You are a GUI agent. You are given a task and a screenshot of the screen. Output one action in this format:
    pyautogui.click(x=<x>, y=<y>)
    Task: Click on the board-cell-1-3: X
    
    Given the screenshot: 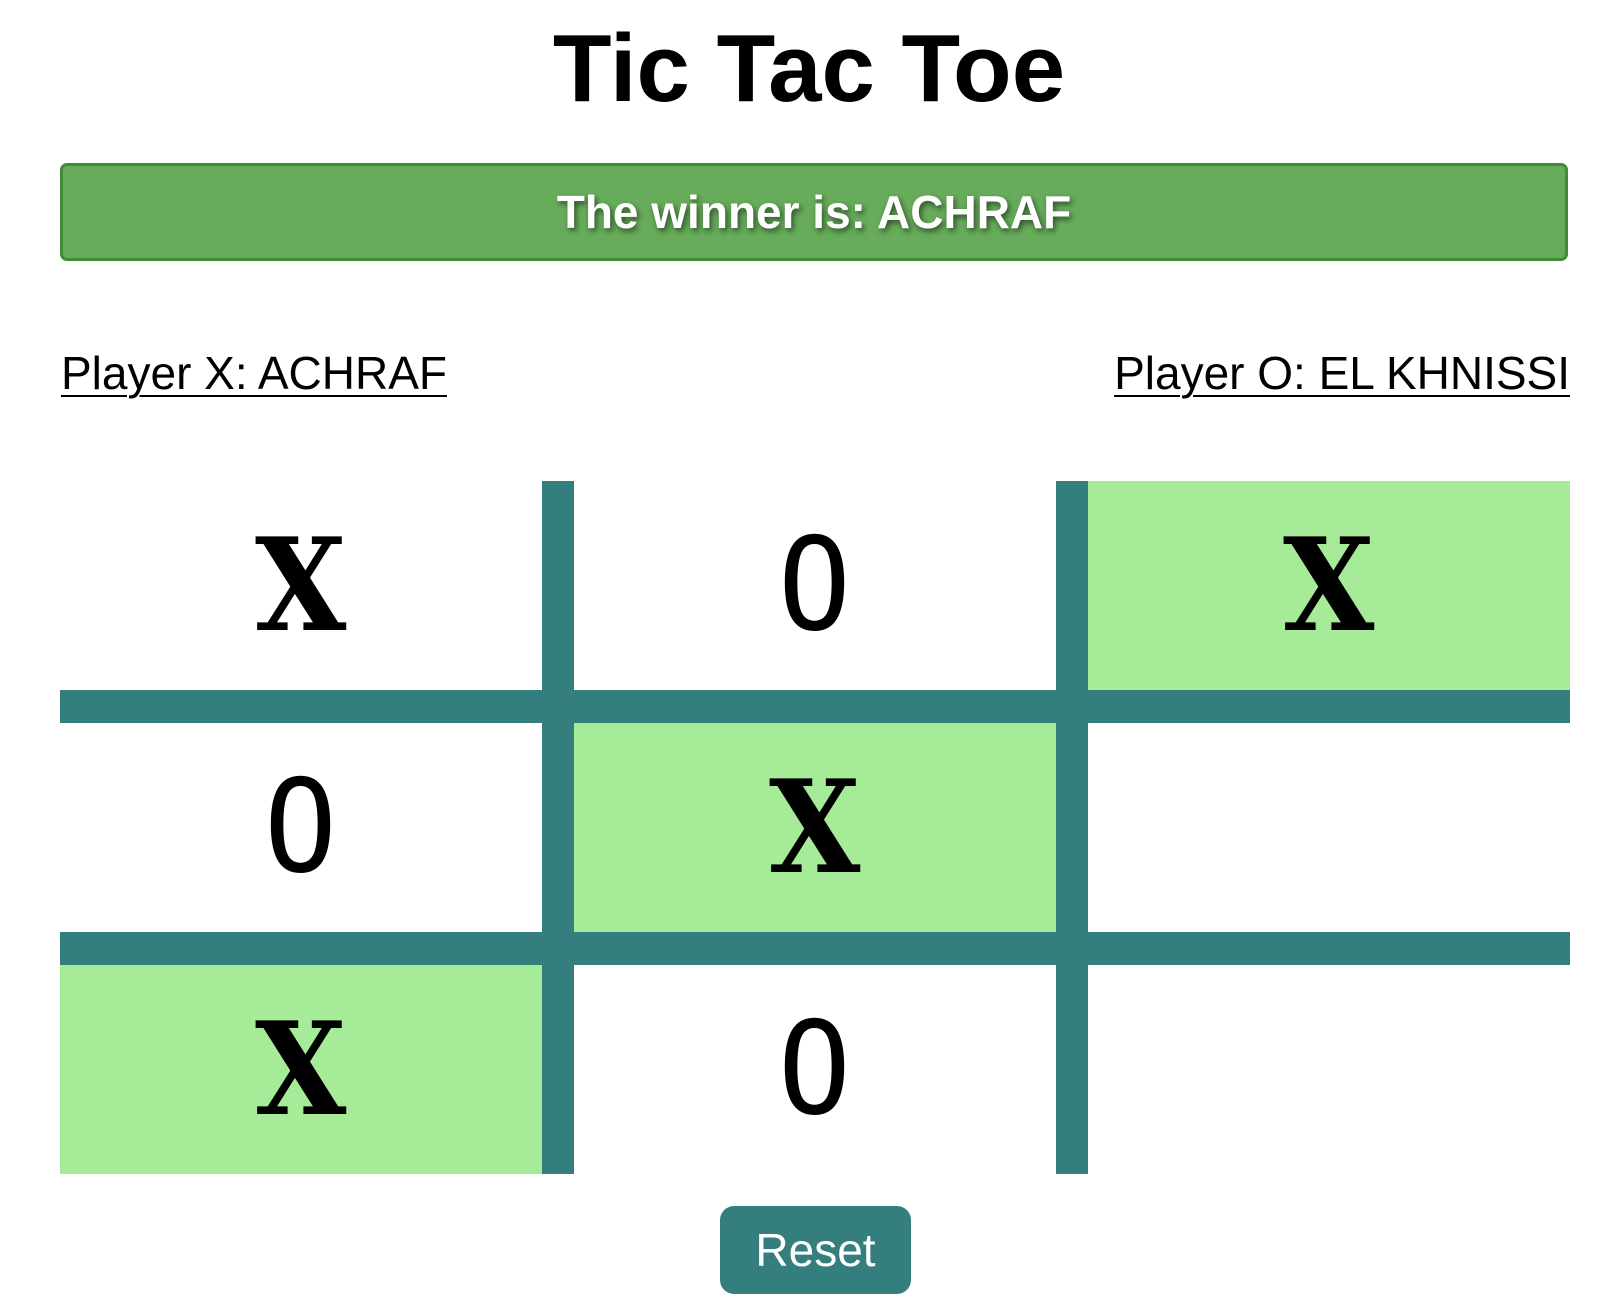 What is the action you would take?
    pyautogui.click(x=1329, y=585)
    